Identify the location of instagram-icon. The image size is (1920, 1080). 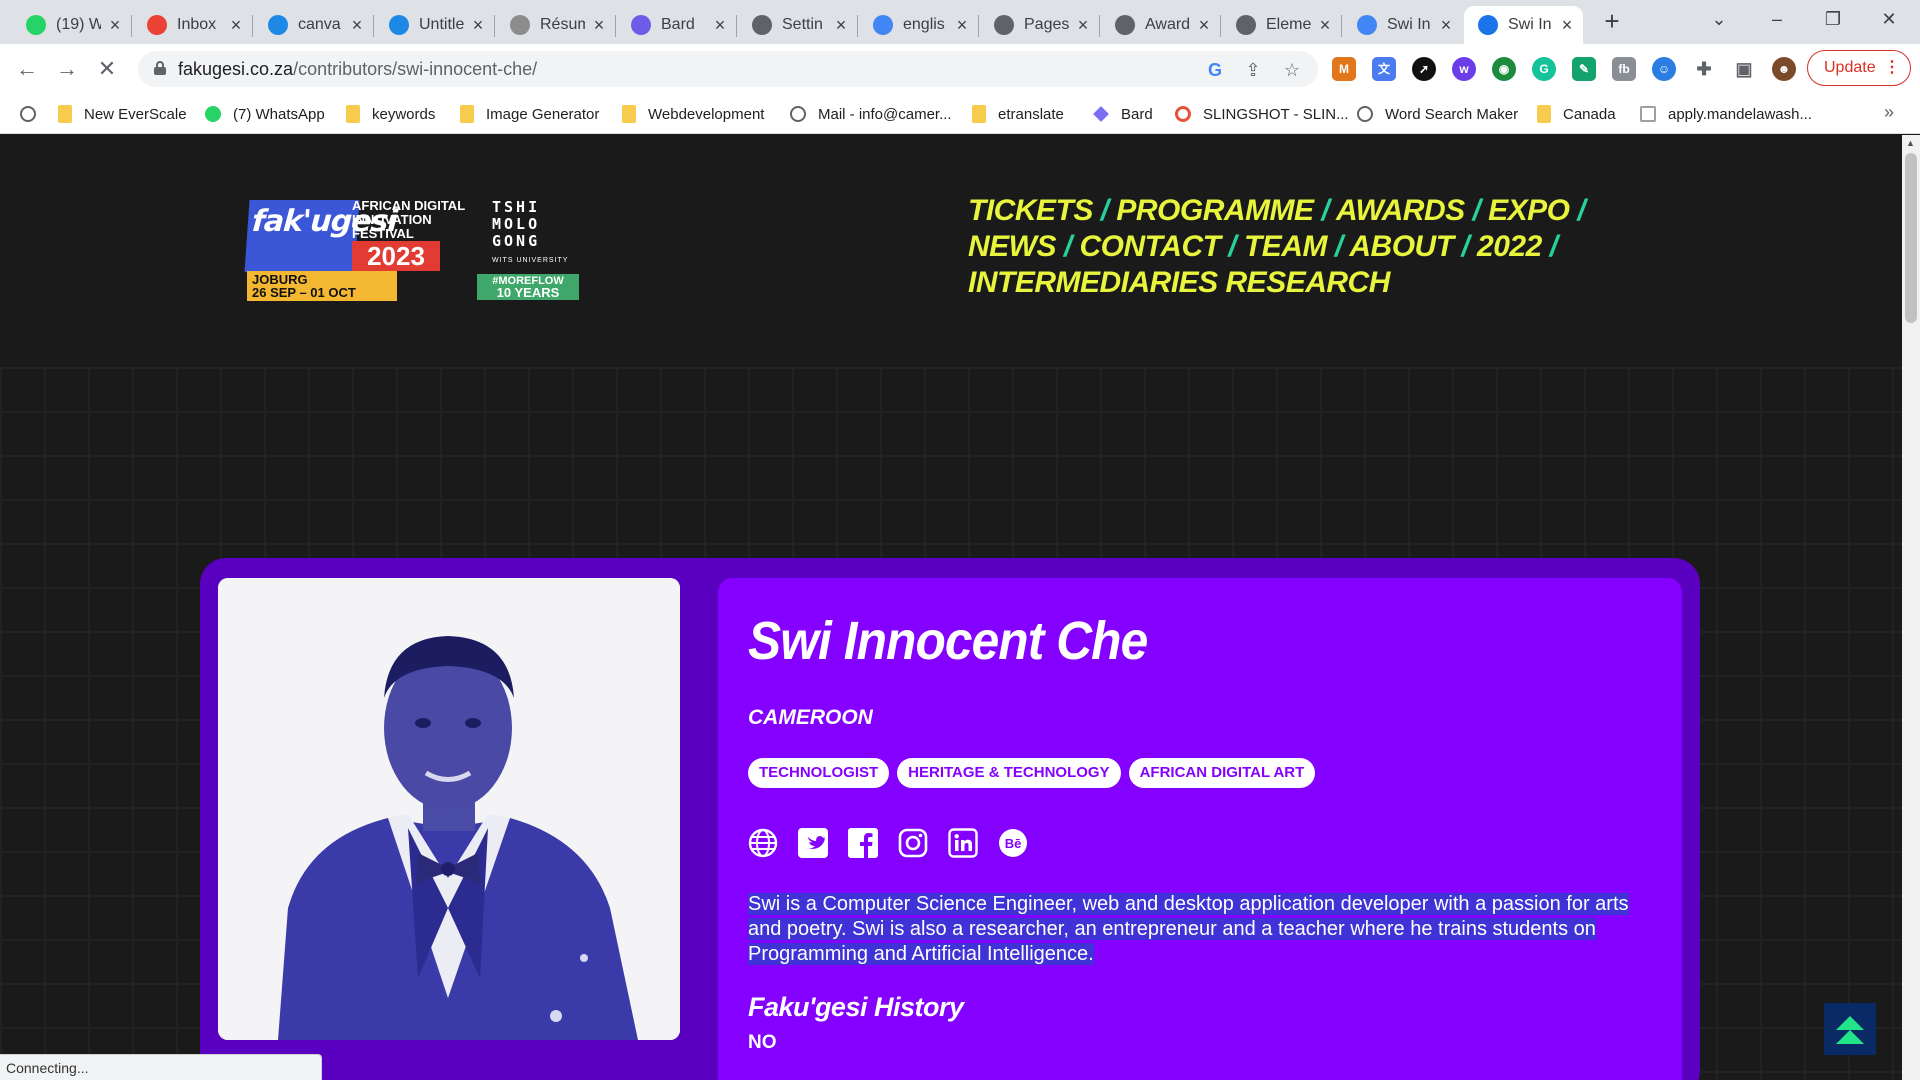
(913, 843).